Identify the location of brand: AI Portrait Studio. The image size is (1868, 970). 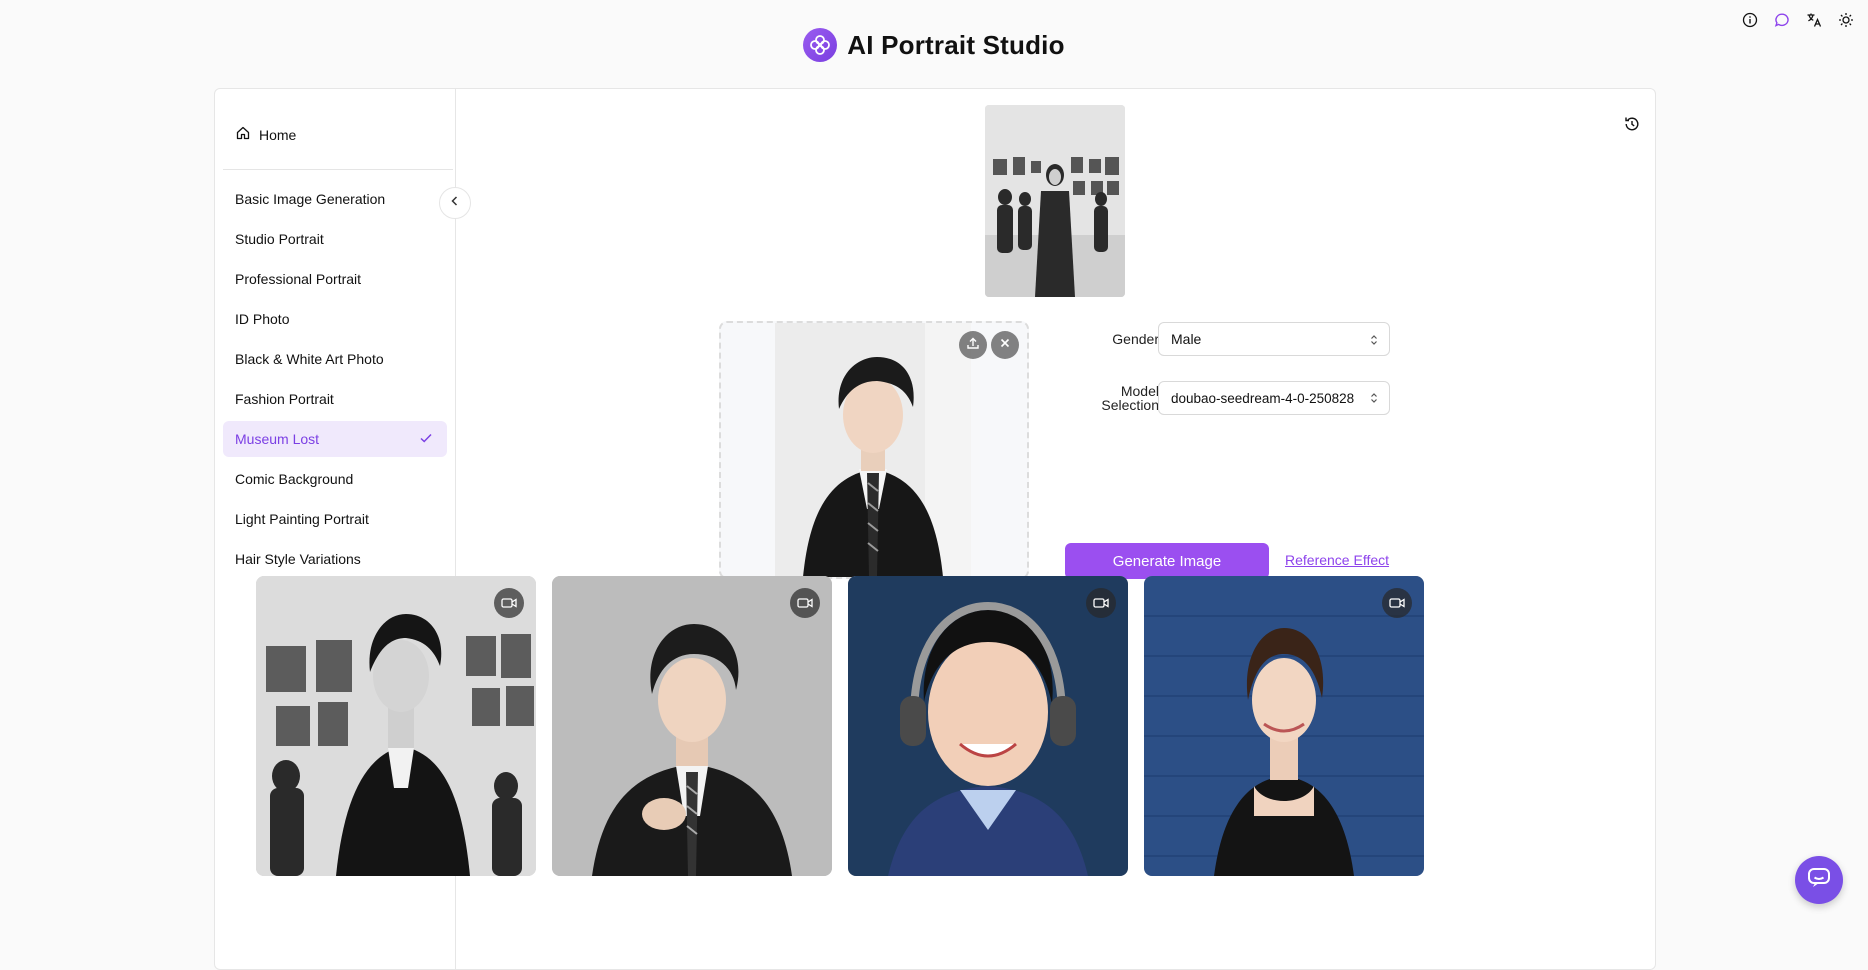
(934, 45).